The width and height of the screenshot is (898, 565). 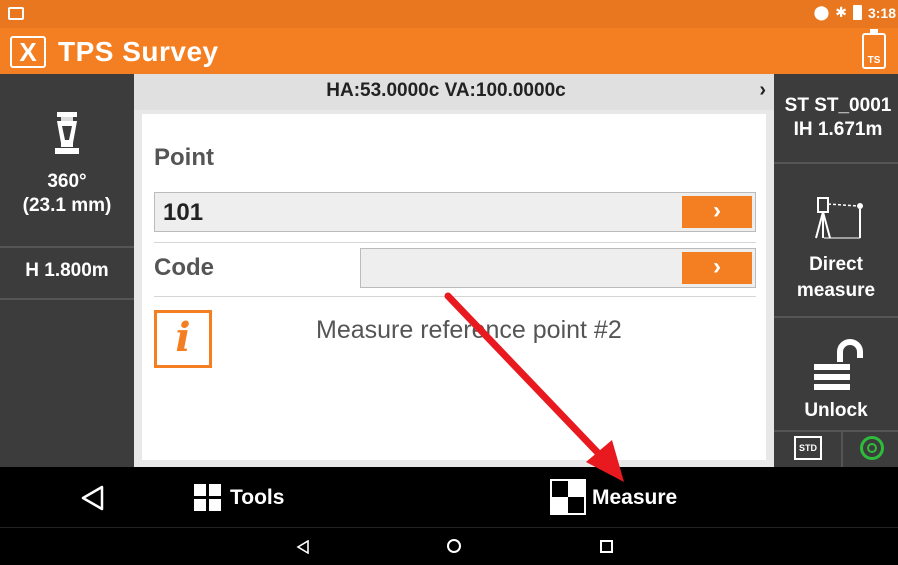 I want to click on battery-icon, so click(x=857, y=12).